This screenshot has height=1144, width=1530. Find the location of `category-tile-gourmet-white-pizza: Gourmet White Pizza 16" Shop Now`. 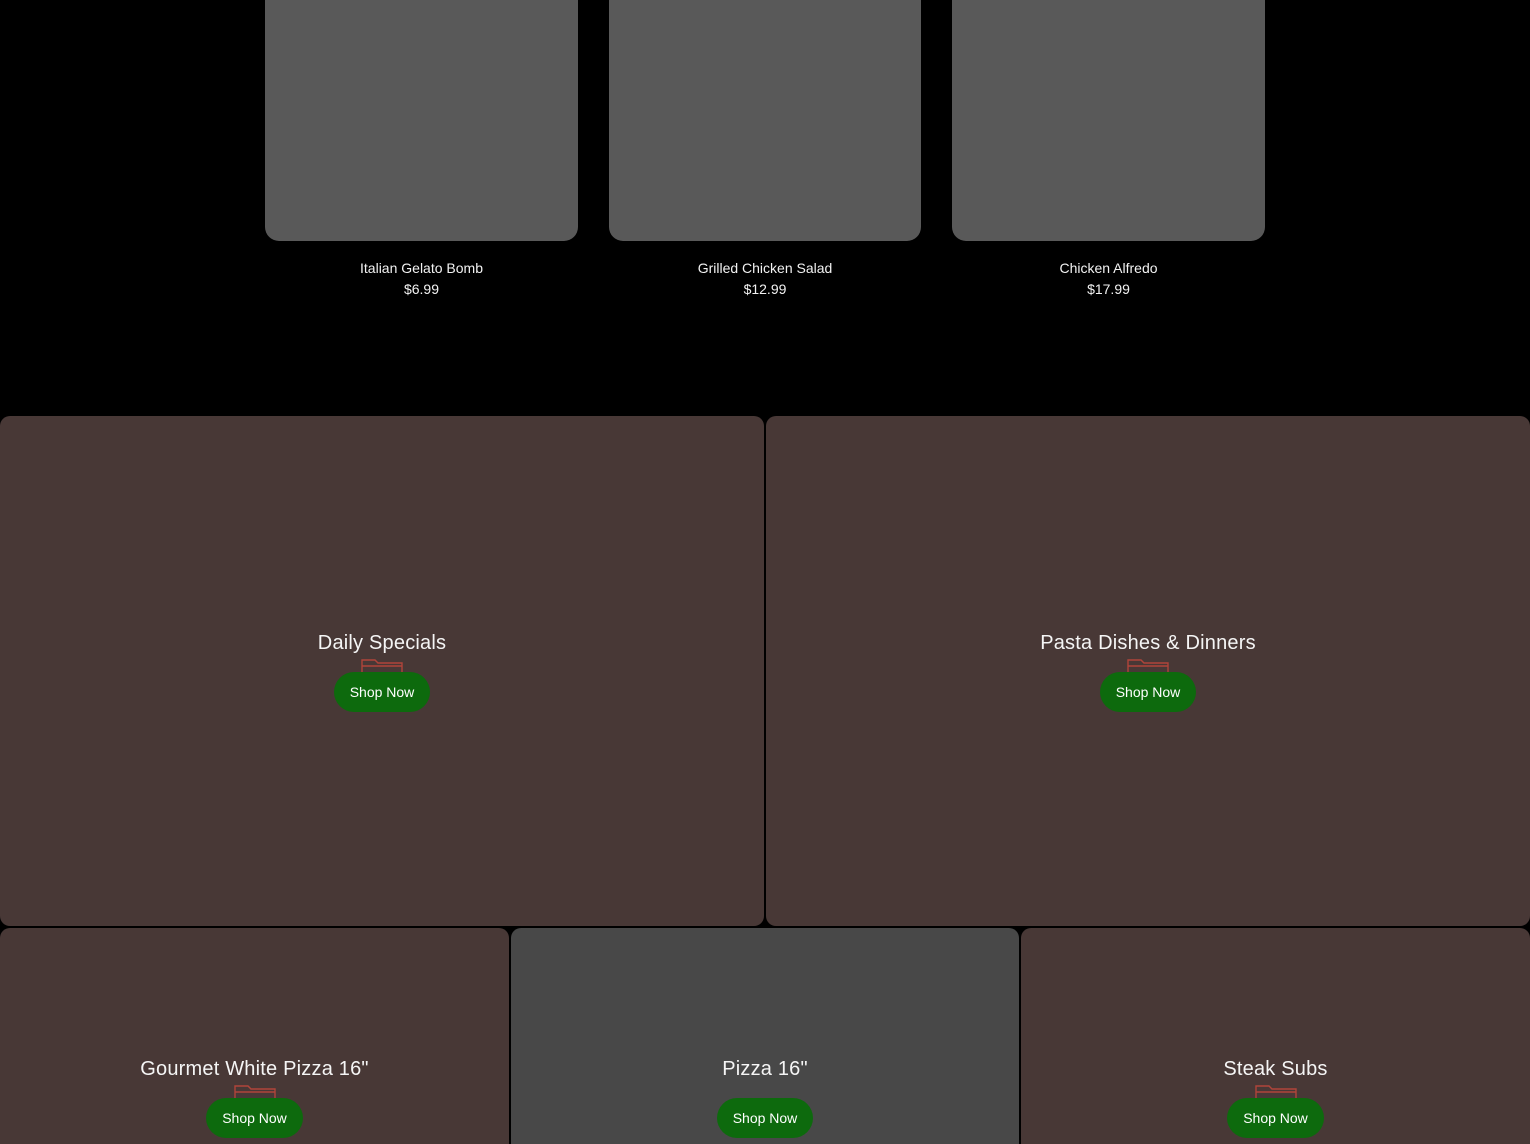

category-tile-gourmet-white-pizza: Gourmet White Pizza 16" Shop Now is located at coordinates (254, 1036).